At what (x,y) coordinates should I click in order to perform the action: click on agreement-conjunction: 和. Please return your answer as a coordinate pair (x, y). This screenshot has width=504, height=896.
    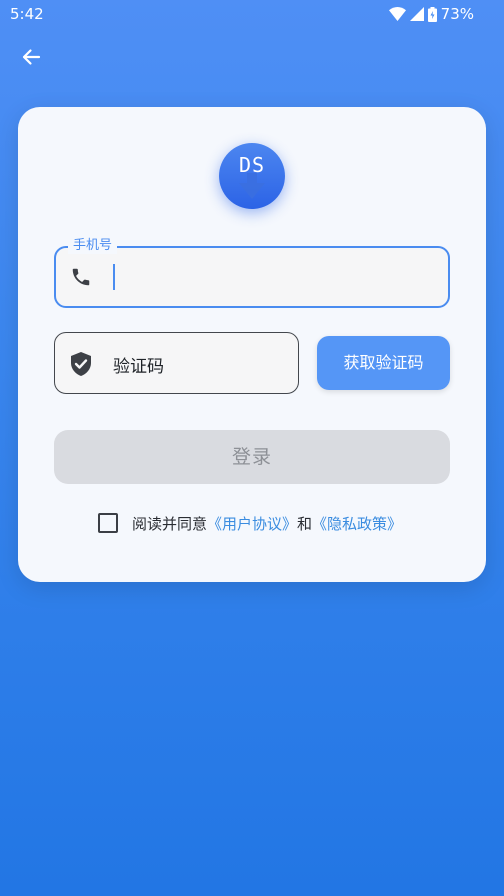
    Looking at the image, I should click on (305, 523).